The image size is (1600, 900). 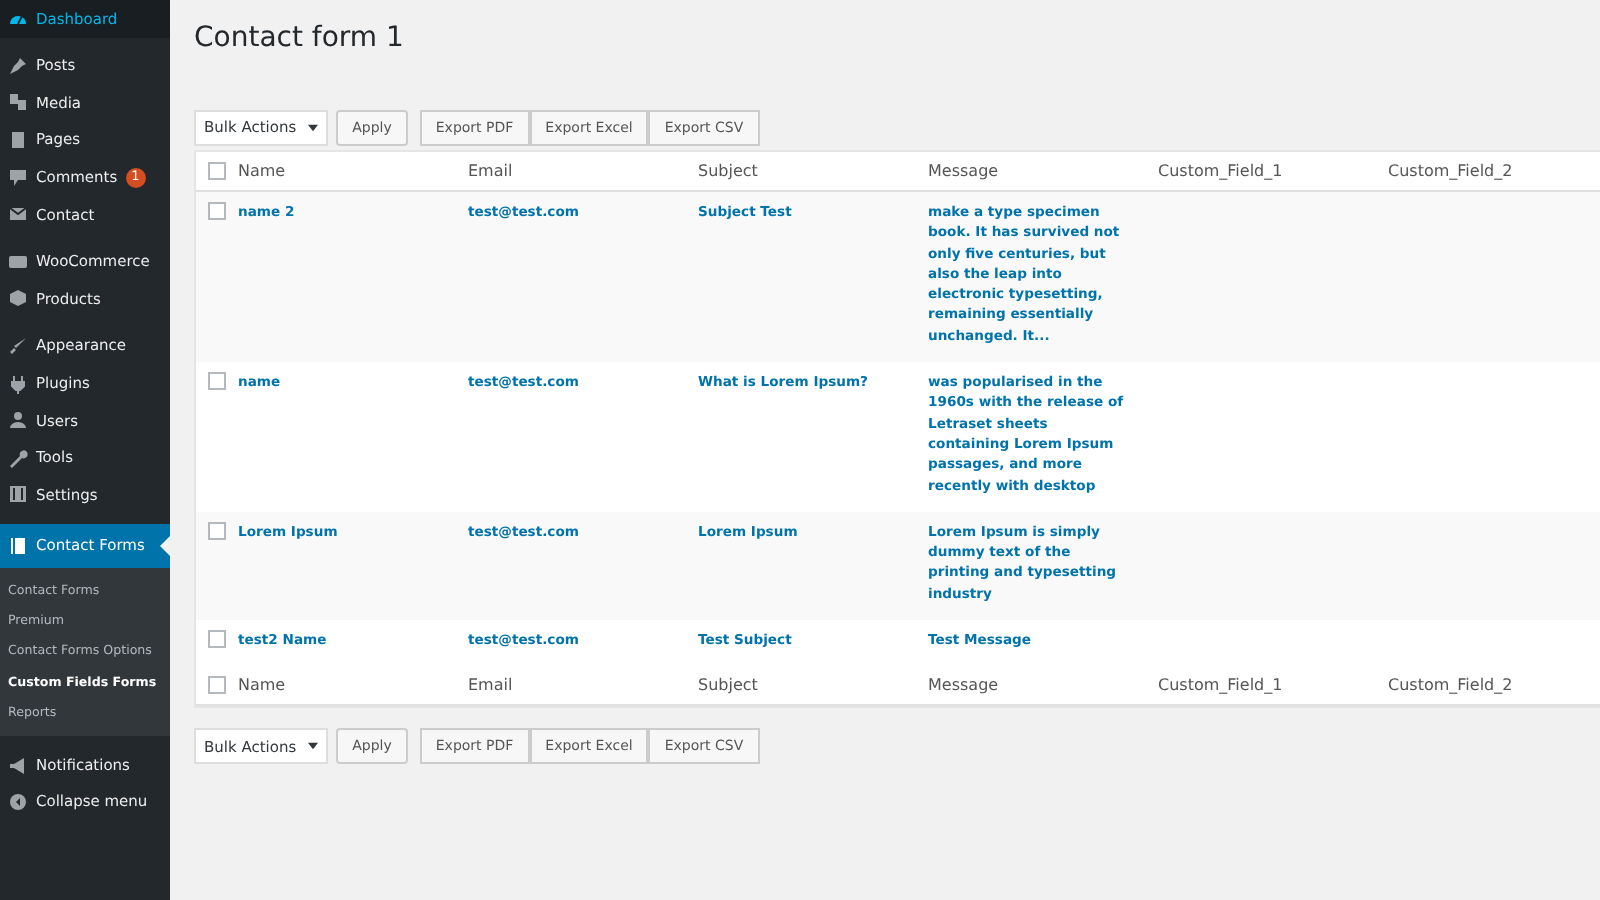 I want to click on brush-icon, so click(x=18, y=346).